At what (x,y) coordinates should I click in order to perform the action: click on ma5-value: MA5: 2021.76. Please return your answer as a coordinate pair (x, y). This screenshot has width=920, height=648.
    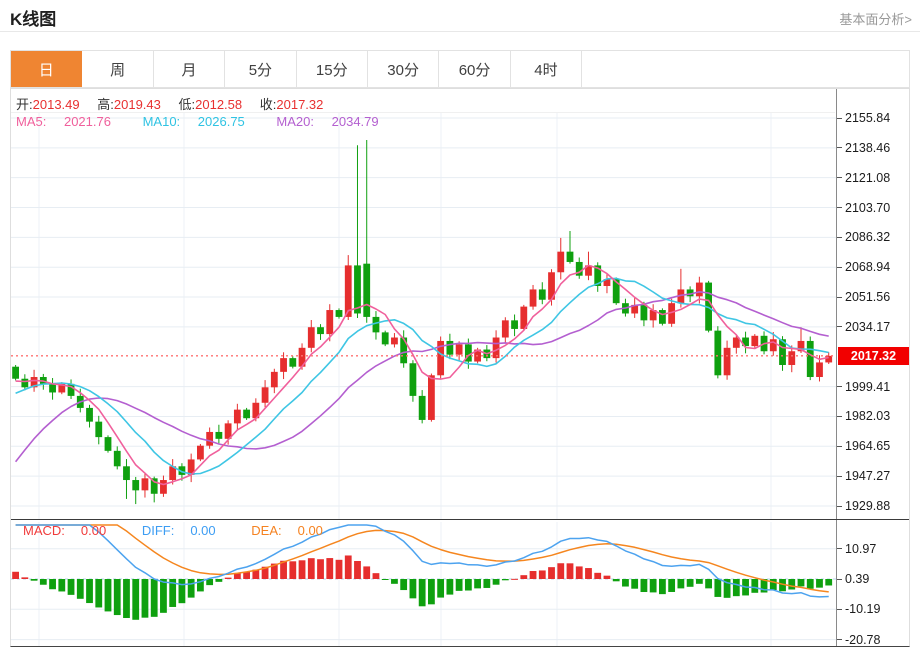
    Looking at the image, I should click on (63, 121).